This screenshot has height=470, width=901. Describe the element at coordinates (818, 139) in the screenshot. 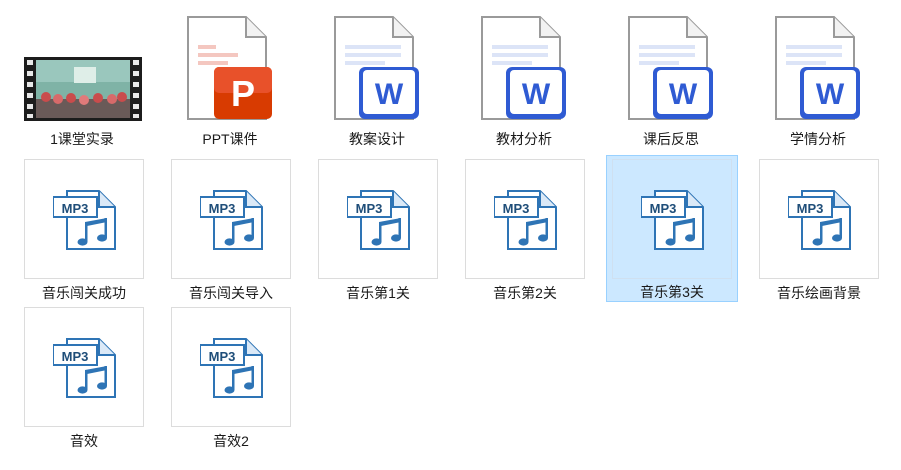

I see `file-name: 学情分析` at that location.